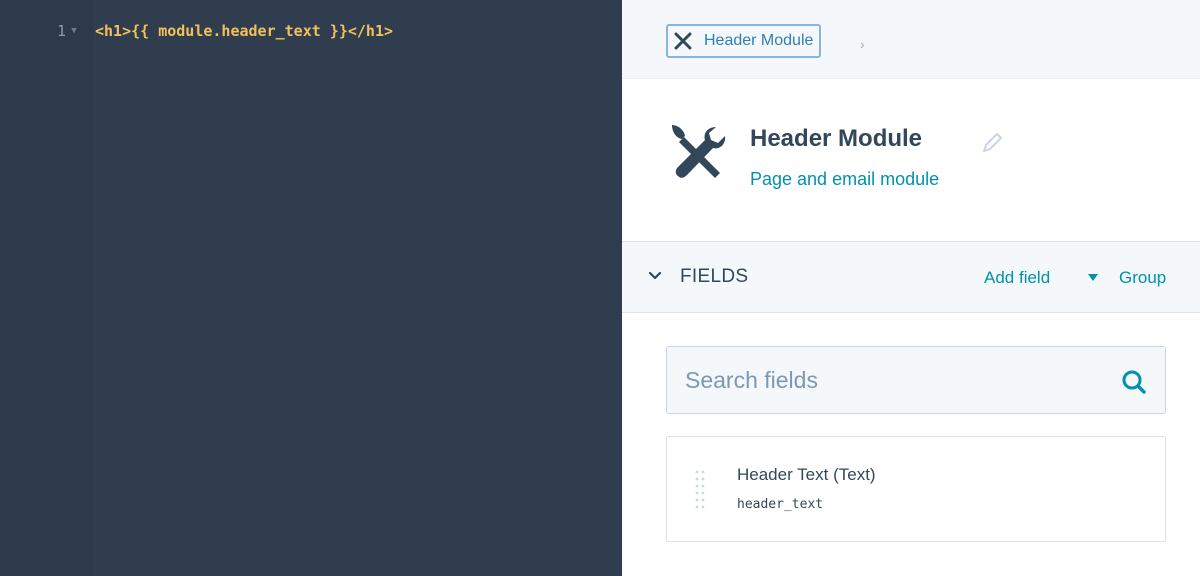 The image size is (1200, 576). I want to click on breadcrumb-chevron-icon: ›, so click(862, 44).